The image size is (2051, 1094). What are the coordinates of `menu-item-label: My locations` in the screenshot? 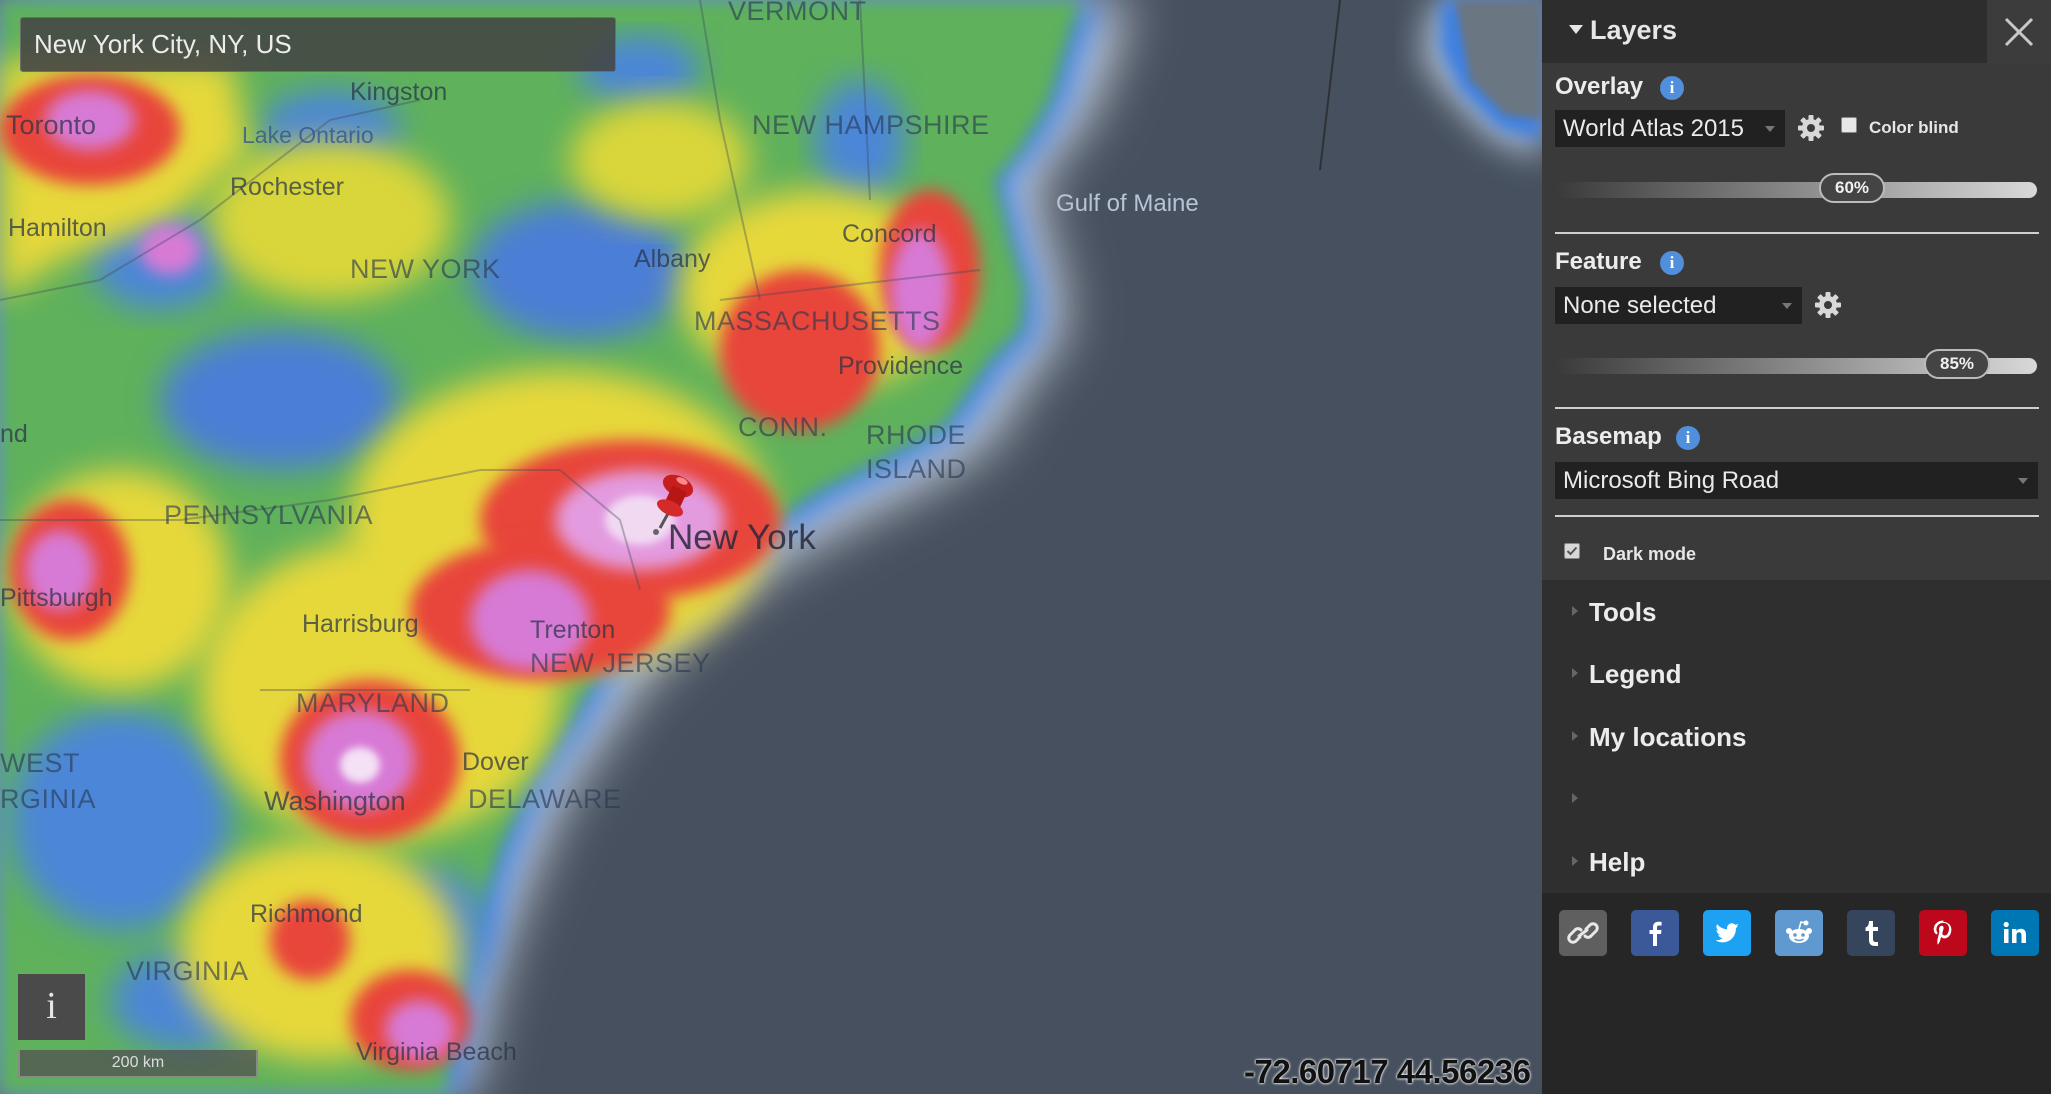 It's located at (1668, 737).